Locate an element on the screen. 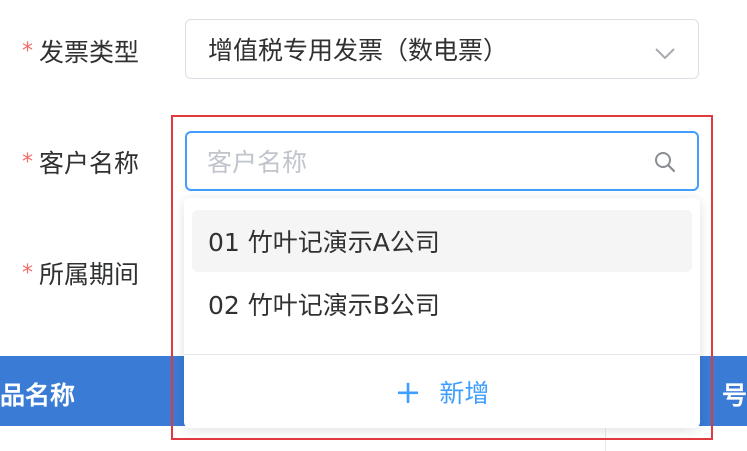 The width and height of the screenshot is (747, 451). invoice-type-label: * 发票类型 is located at coordinates (80, 51).